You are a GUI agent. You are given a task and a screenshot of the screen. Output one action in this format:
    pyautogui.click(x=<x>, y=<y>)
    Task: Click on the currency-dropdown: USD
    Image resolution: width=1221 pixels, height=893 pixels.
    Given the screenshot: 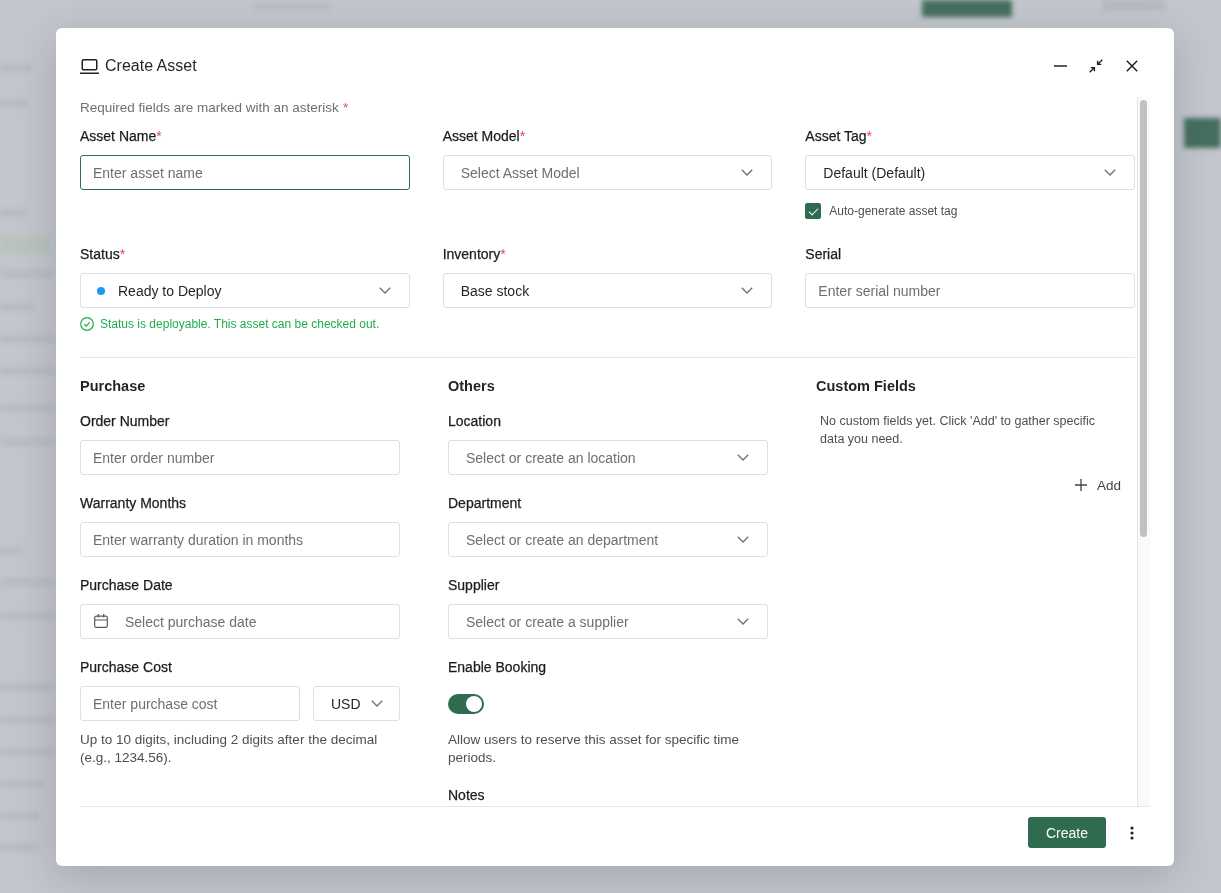 What is the action you would take?
    pyautogui.click(x=356, y=703)
    